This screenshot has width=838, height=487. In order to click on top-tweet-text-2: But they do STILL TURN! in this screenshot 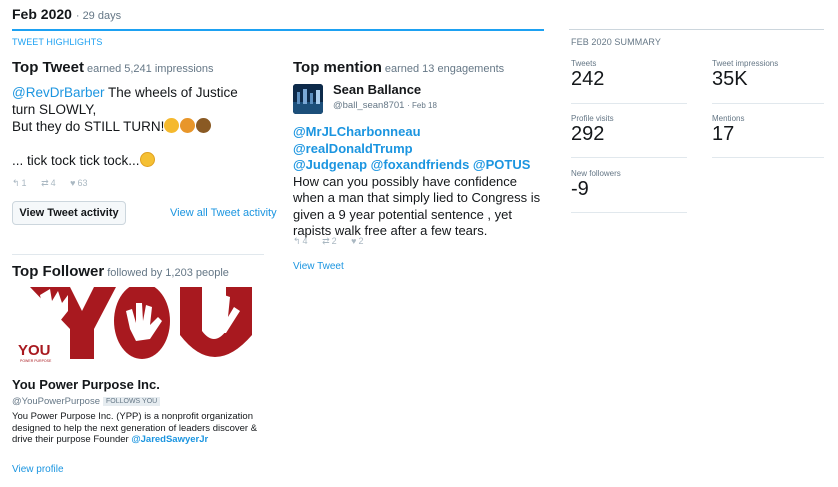, I will do `click(88, 126)`.